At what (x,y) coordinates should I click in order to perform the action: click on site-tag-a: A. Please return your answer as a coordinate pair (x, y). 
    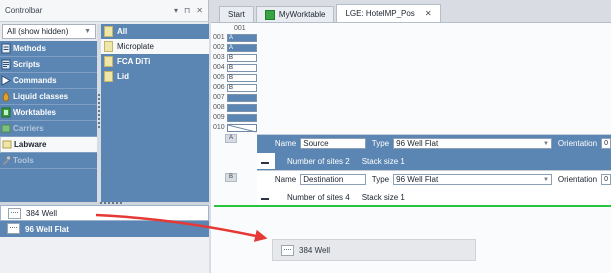
    Looking at the image, I should click on (231, 138).